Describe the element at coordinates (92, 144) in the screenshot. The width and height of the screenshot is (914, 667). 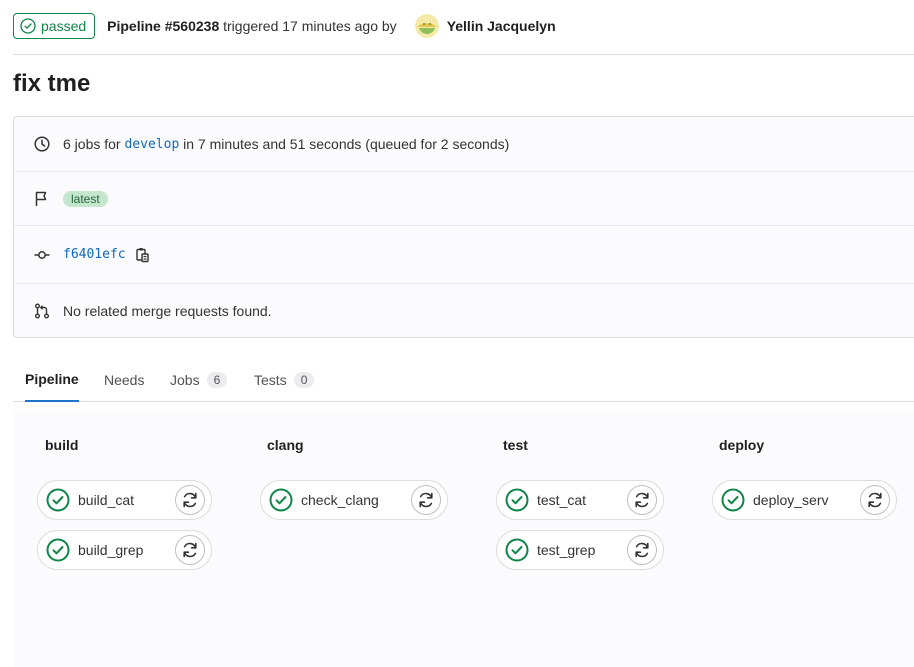
I see `jobs-count-text: 6 jobs for` at that location.